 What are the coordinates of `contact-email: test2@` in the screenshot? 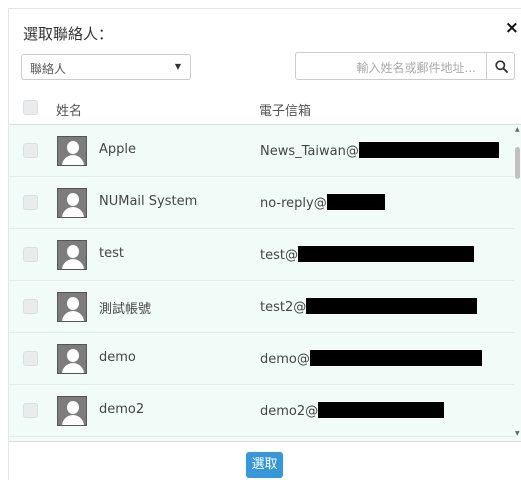 It's located at (369, 306).